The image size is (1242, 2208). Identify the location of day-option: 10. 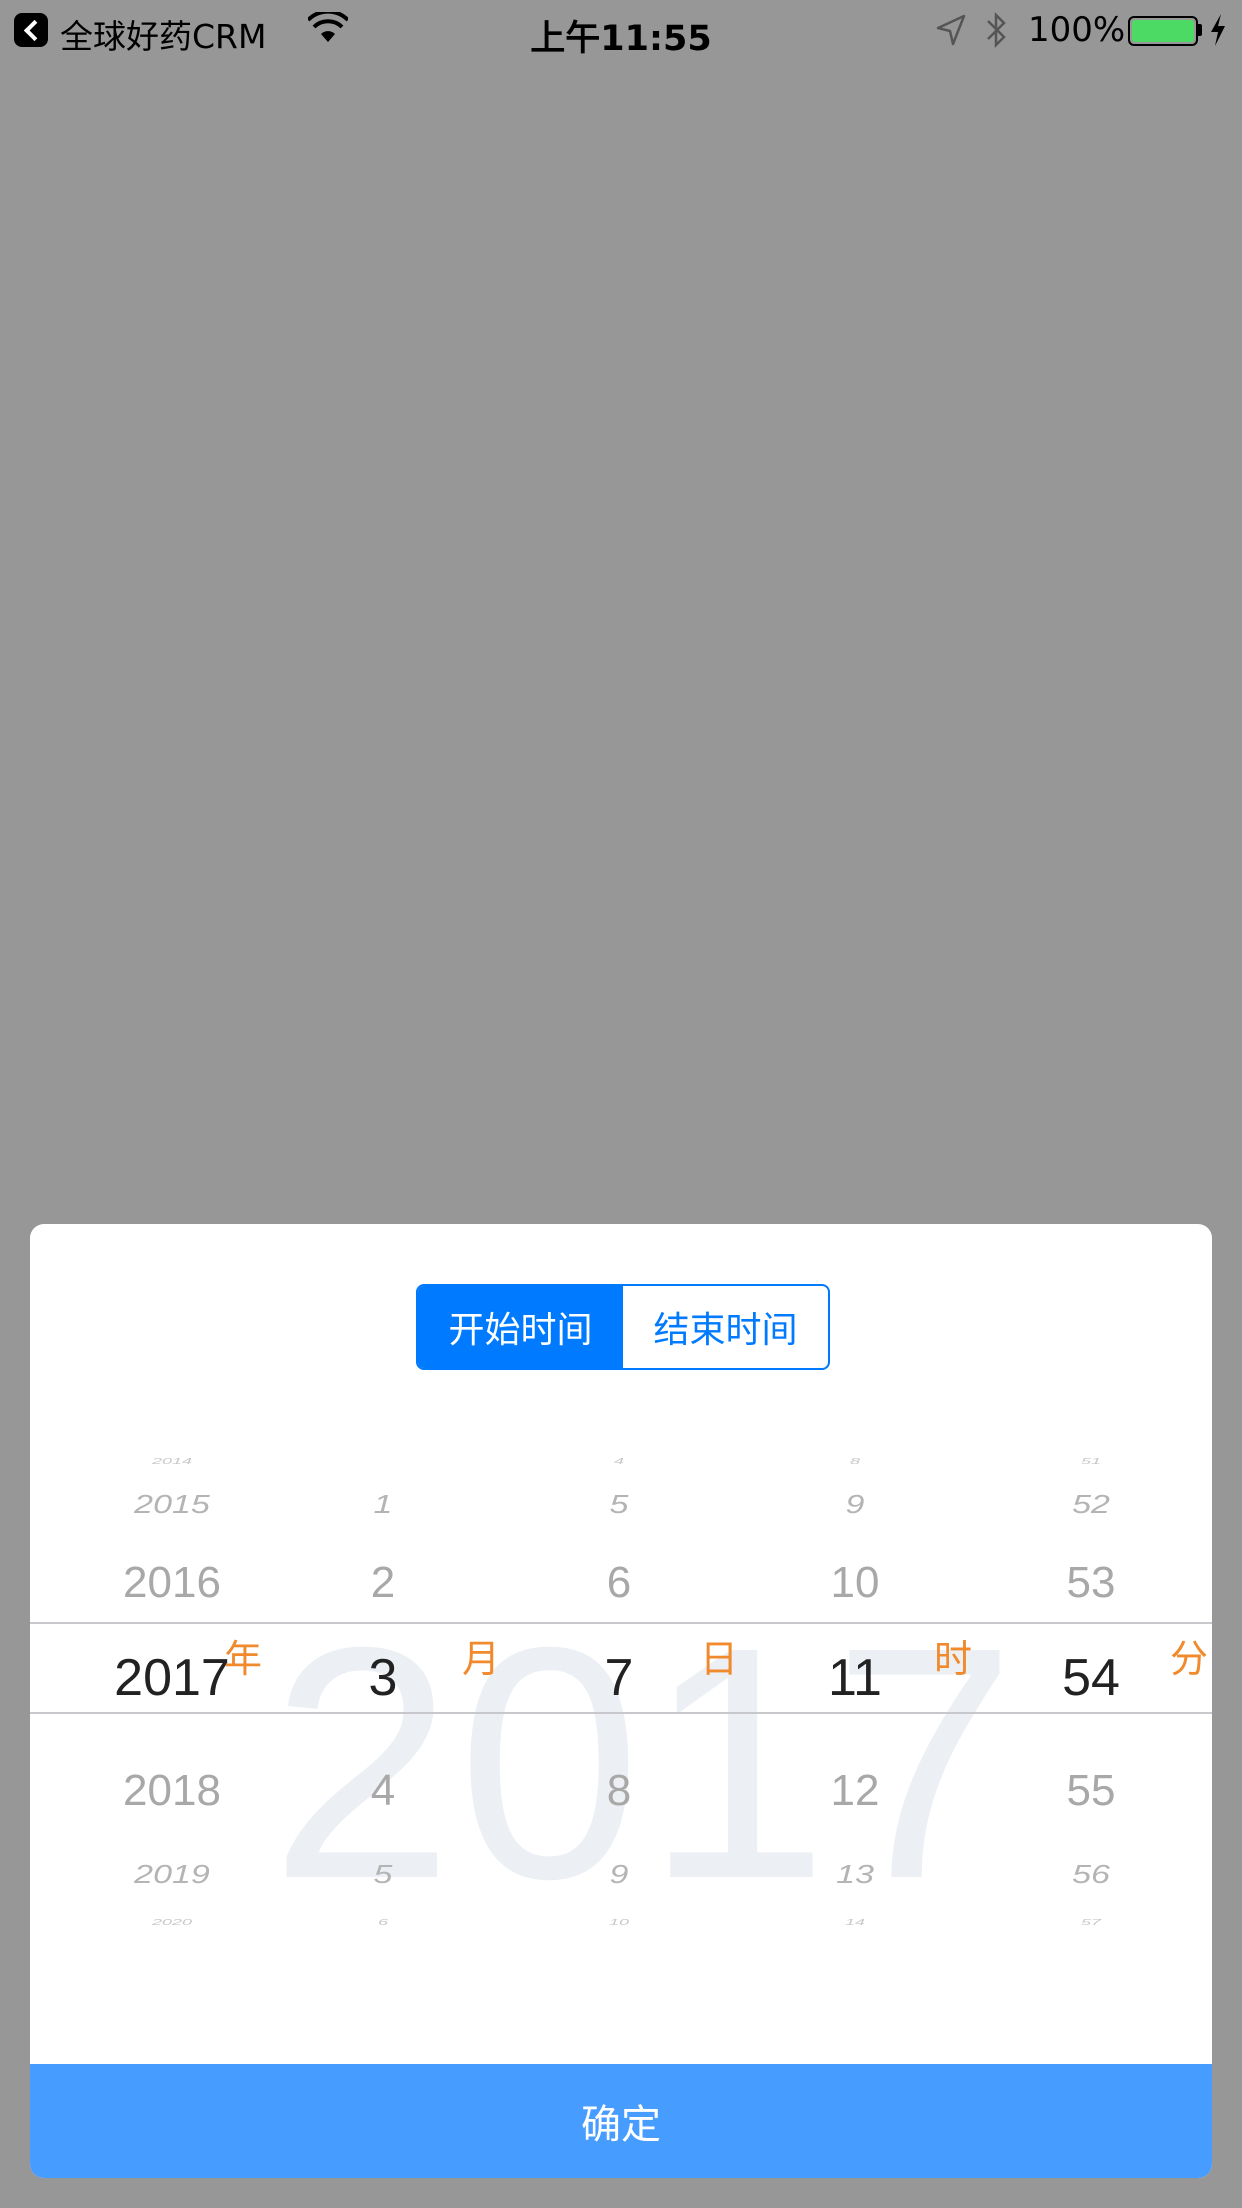
(619, 1922).